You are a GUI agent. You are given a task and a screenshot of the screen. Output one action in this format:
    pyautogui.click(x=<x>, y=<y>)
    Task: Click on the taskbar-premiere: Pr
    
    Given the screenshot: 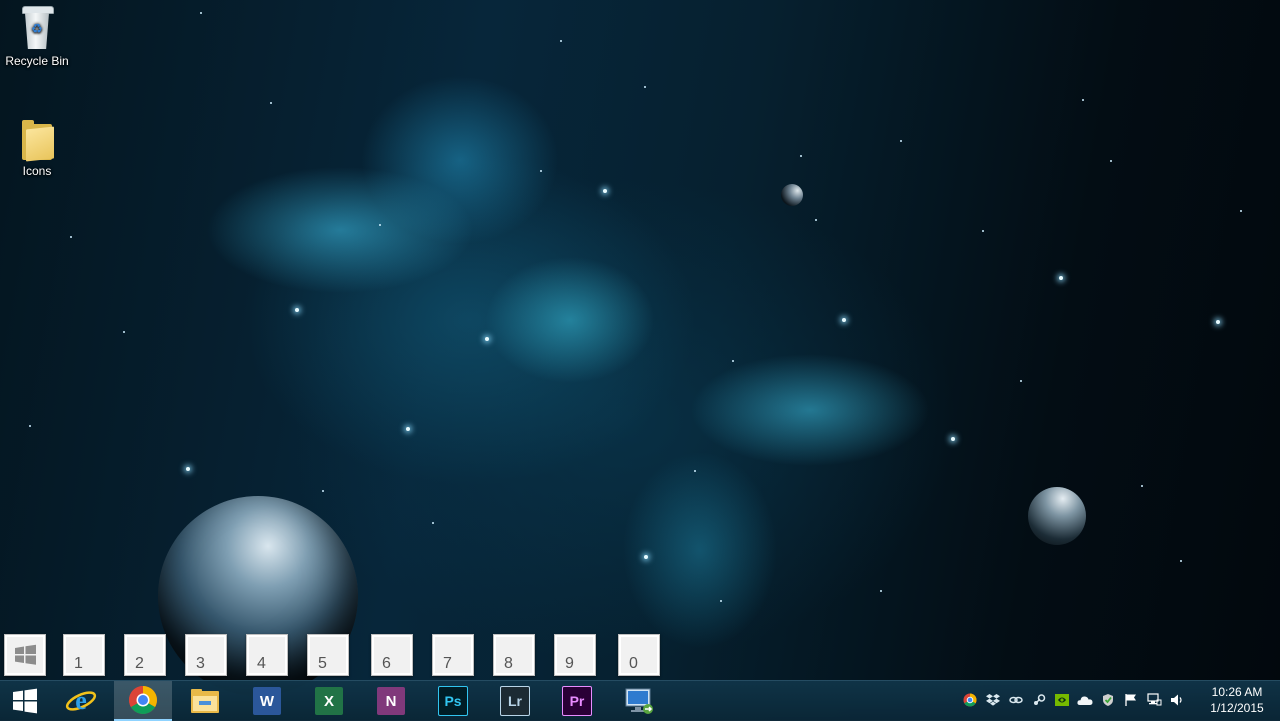 What is the action you would take?
    pyautogui.click(x=577, y=701)
    